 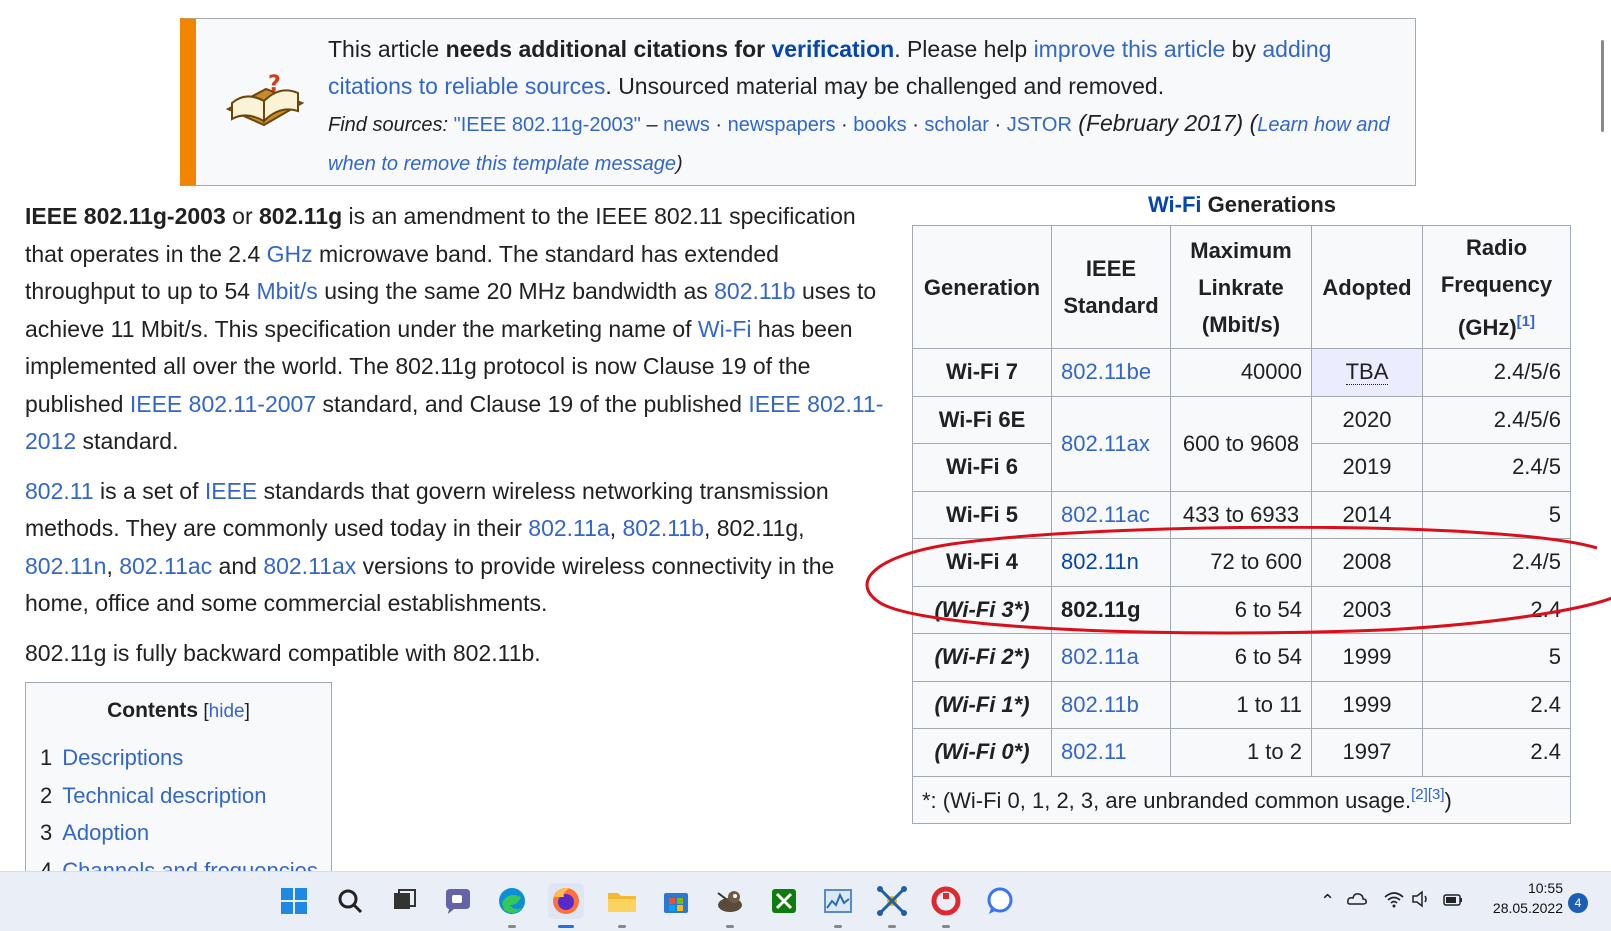 I want to click on task-view-glyph-icon, so click(x=405, y=899).